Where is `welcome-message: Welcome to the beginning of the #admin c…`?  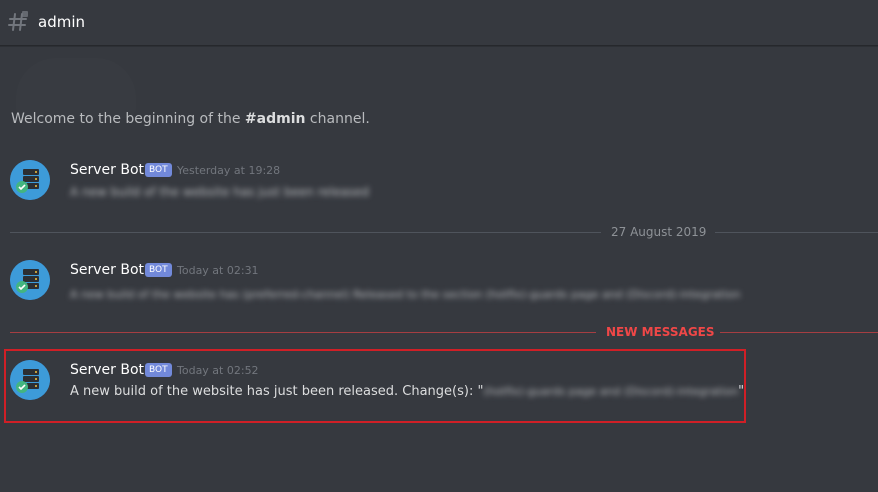 welcome-message: Welcome to the beginning of the #admin c… is located at coordinates (190, 119).